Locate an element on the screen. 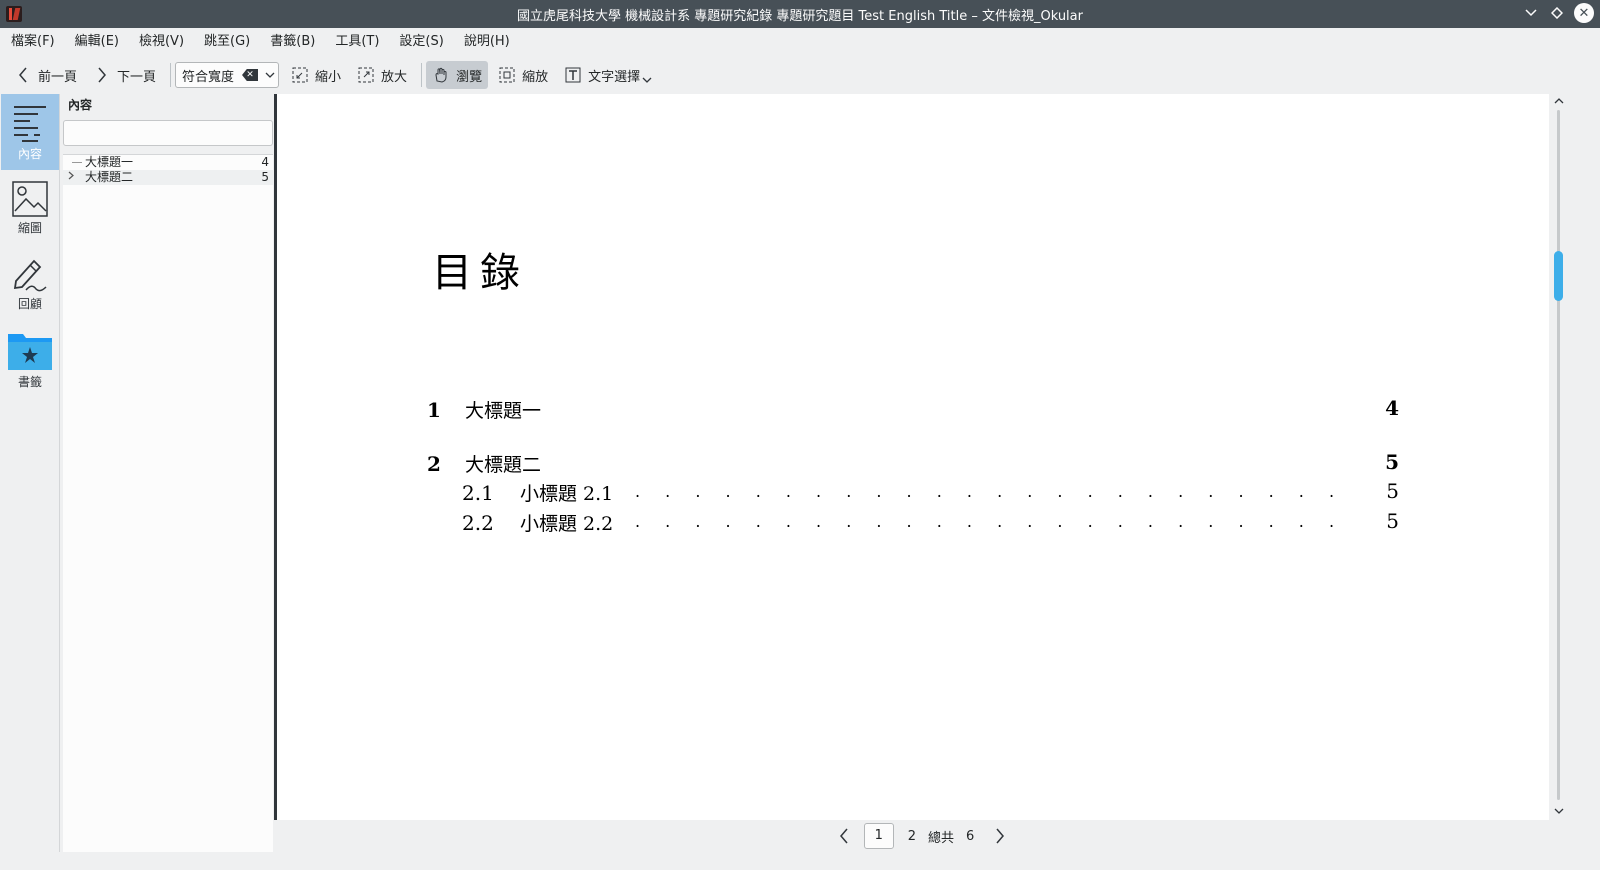  review-pen-icon is located at coordinates (30, 275).